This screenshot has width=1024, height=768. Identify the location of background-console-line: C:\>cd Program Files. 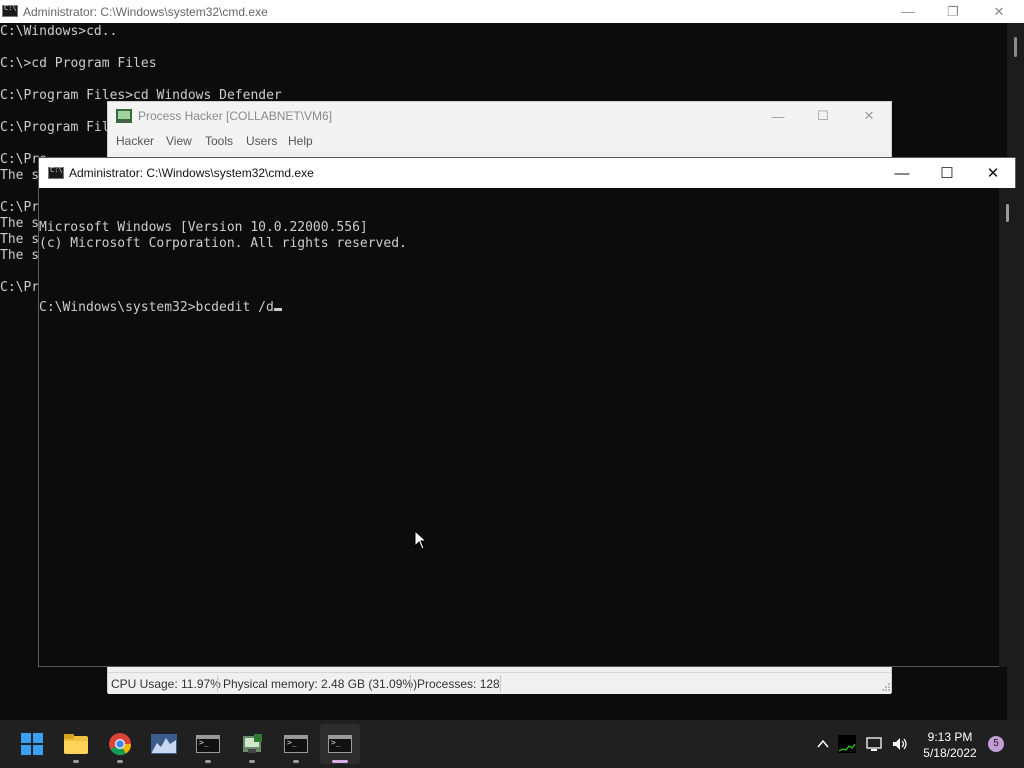
(78, 63).